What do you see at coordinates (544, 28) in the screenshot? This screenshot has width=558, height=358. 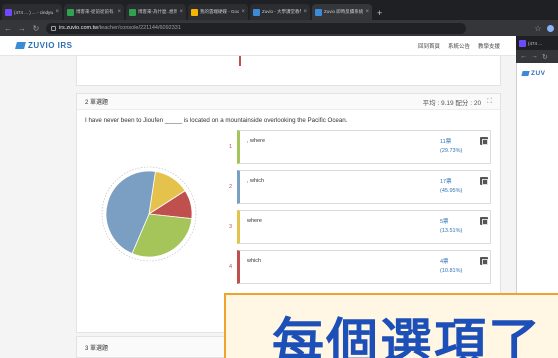 I see `extensions: ☆` at bounding box center [544, 28].